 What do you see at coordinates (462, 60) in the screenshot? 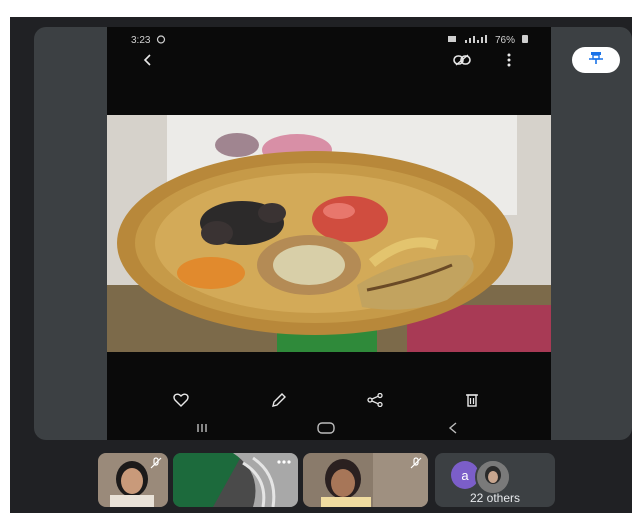
I see `link-icon` at bounding box center [462, 60].